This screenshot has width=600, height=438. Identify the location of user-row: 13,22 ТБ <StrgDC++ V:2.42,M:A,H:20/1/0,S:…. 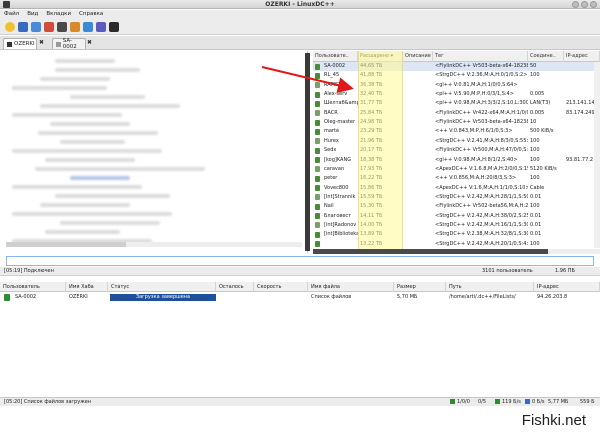
(456, 244).